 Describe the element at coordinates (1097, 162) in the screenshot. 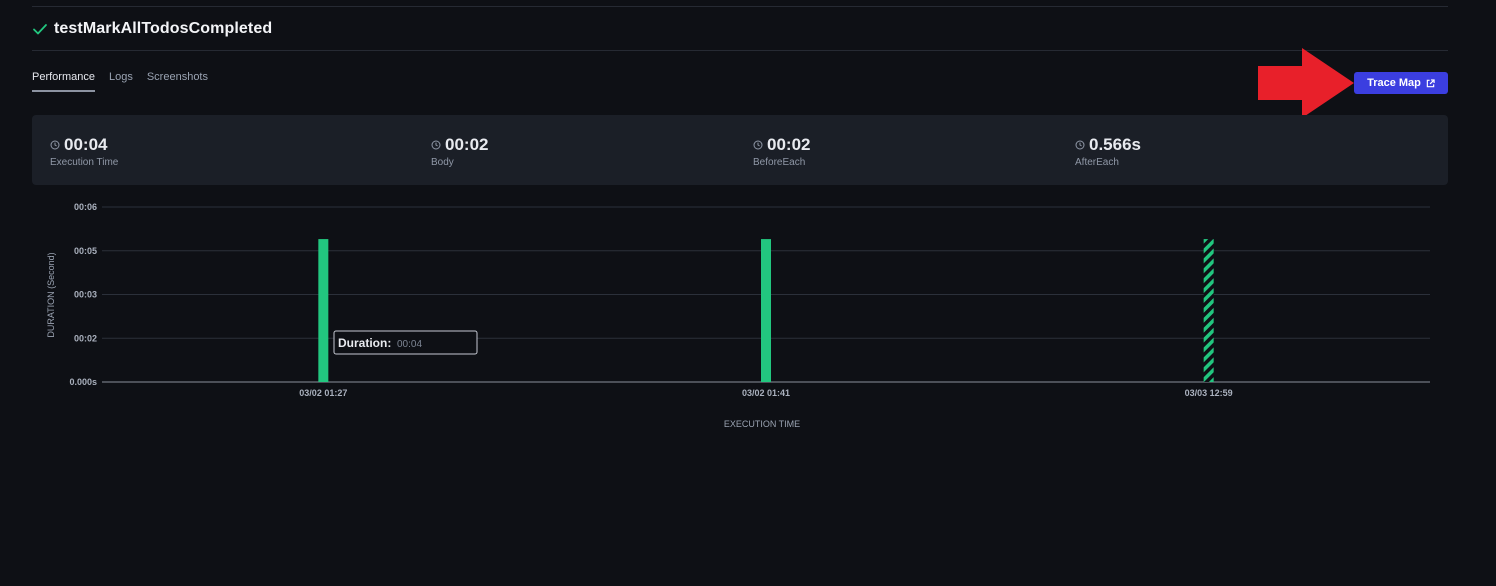

I see `stat-label: AfterEach` at that location.